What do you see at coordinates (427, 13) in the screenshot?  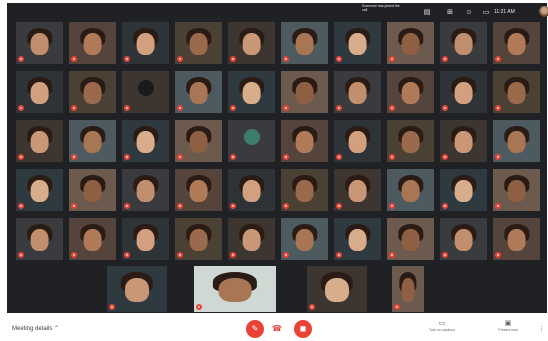 I see `cc-icon: ▤` at bounding box center [427, 13].